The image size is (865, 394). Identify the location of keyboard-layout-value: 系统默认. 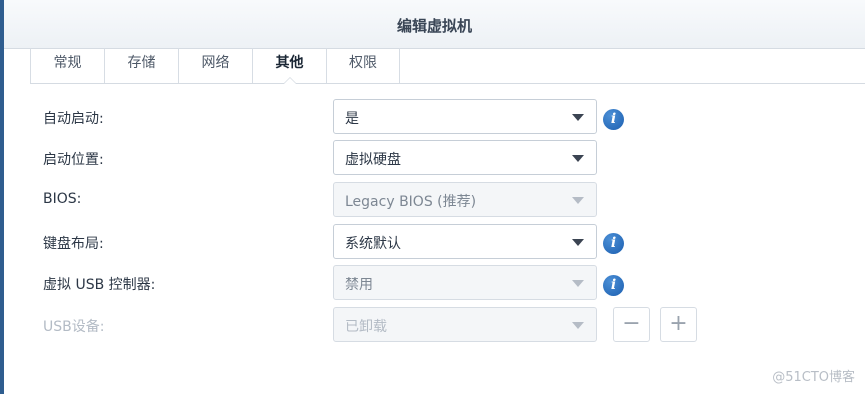
(373, 244).